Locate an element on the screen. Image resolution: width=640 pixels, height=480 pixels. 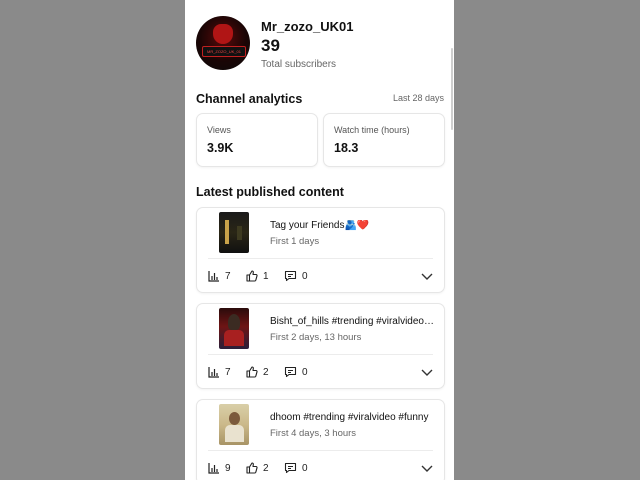
likes-count: 1 is located at coordinates (266, 276).